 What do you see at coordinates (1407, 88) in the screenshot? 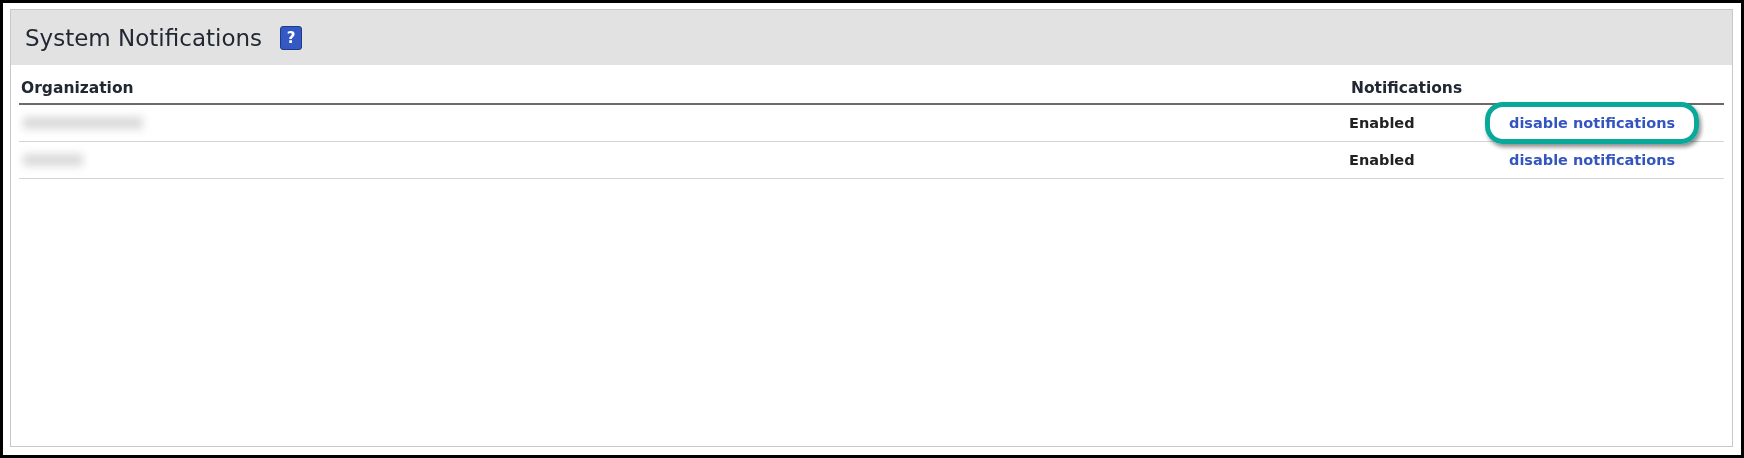
I see `column-header: Notifications` at bounding box center [1407, 88].